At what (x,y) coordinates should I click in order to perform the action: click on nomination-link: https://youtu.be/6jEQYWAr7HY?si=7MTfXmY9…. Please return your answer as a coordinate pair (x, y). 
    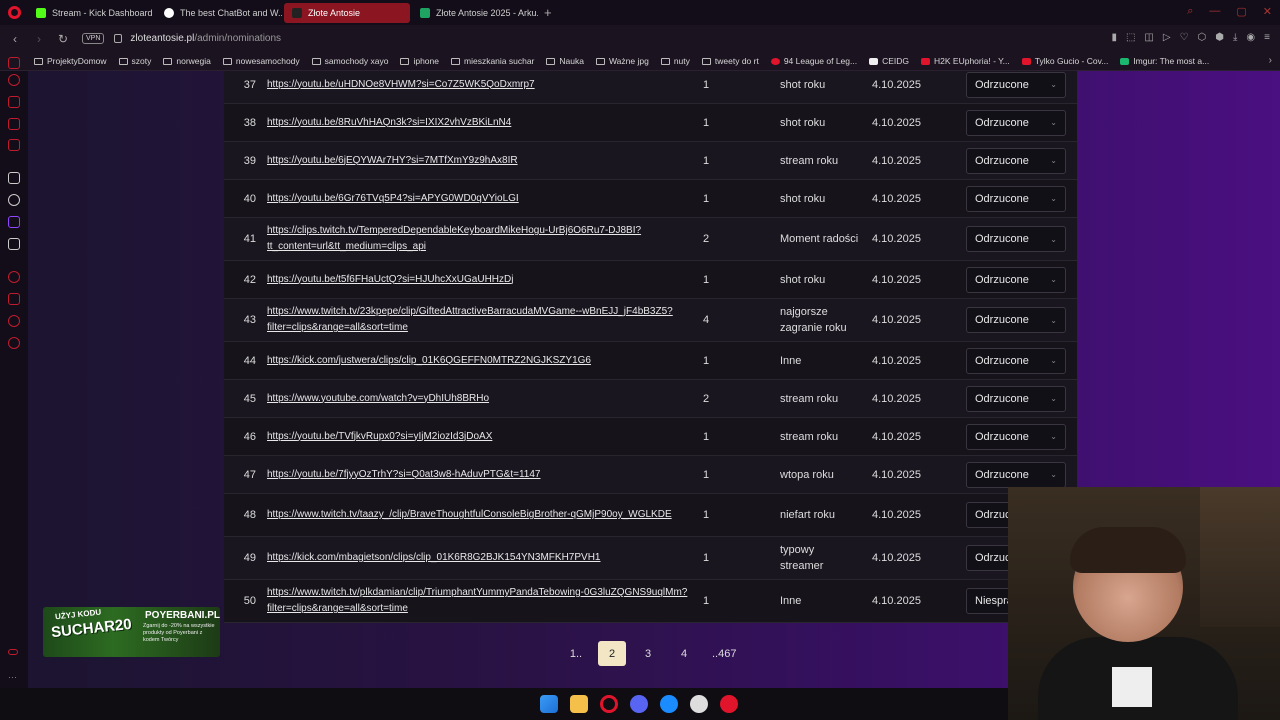
    Looking at the image, I should click on (392, 161).